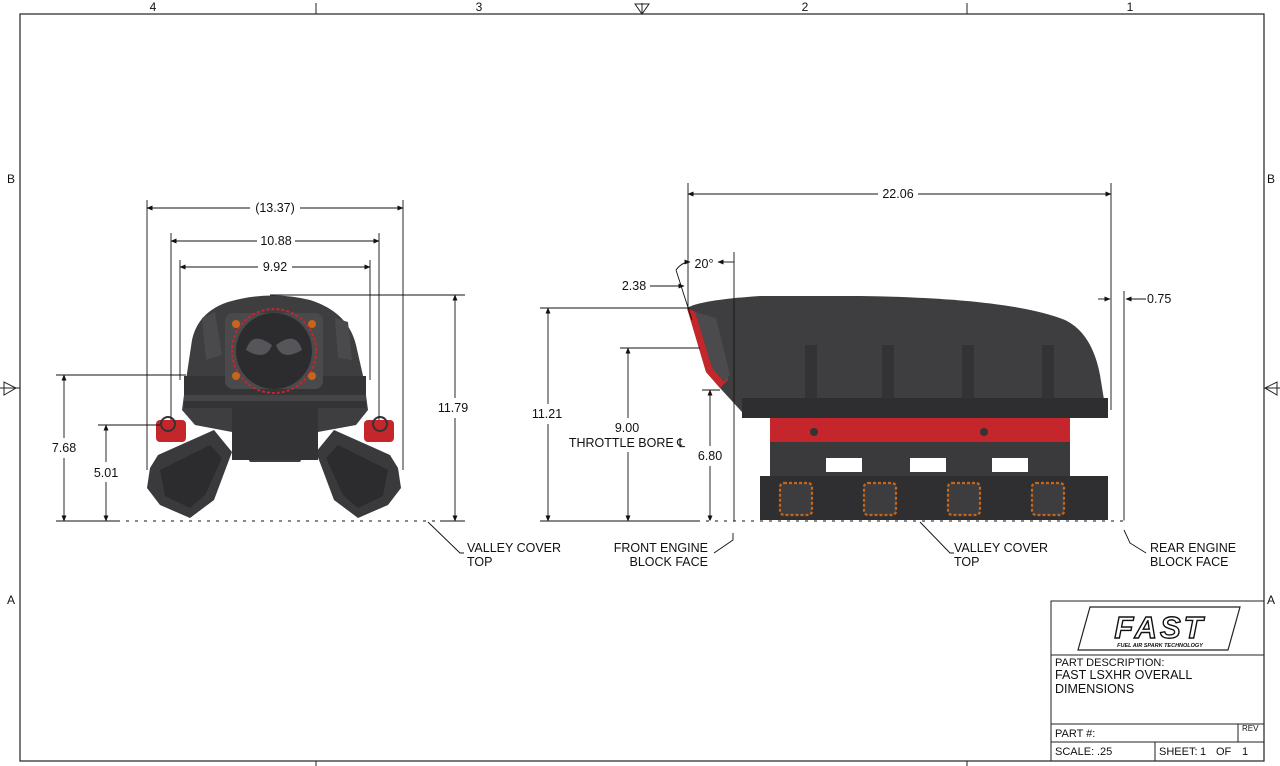  I want to click on dim-front-width-mid: 10.88, so click(275, 241).